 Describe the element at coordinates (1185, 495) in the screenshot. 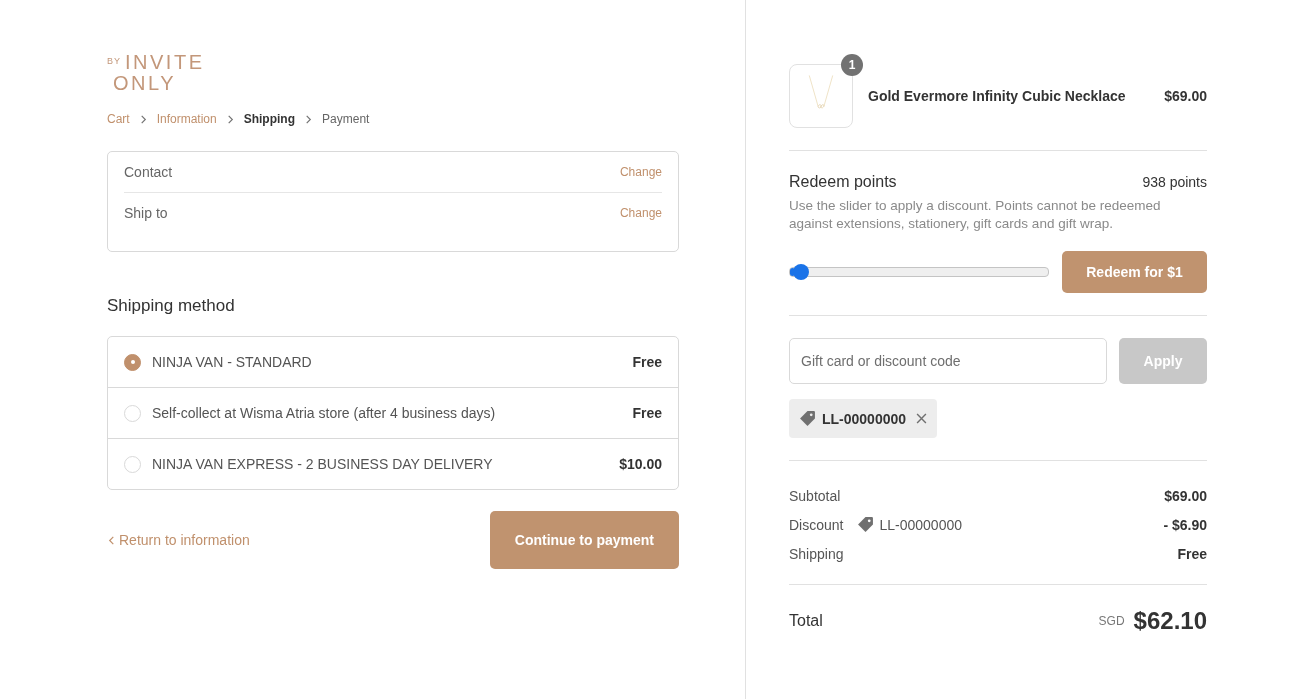

I see `summary-value: $69.00` at that location.